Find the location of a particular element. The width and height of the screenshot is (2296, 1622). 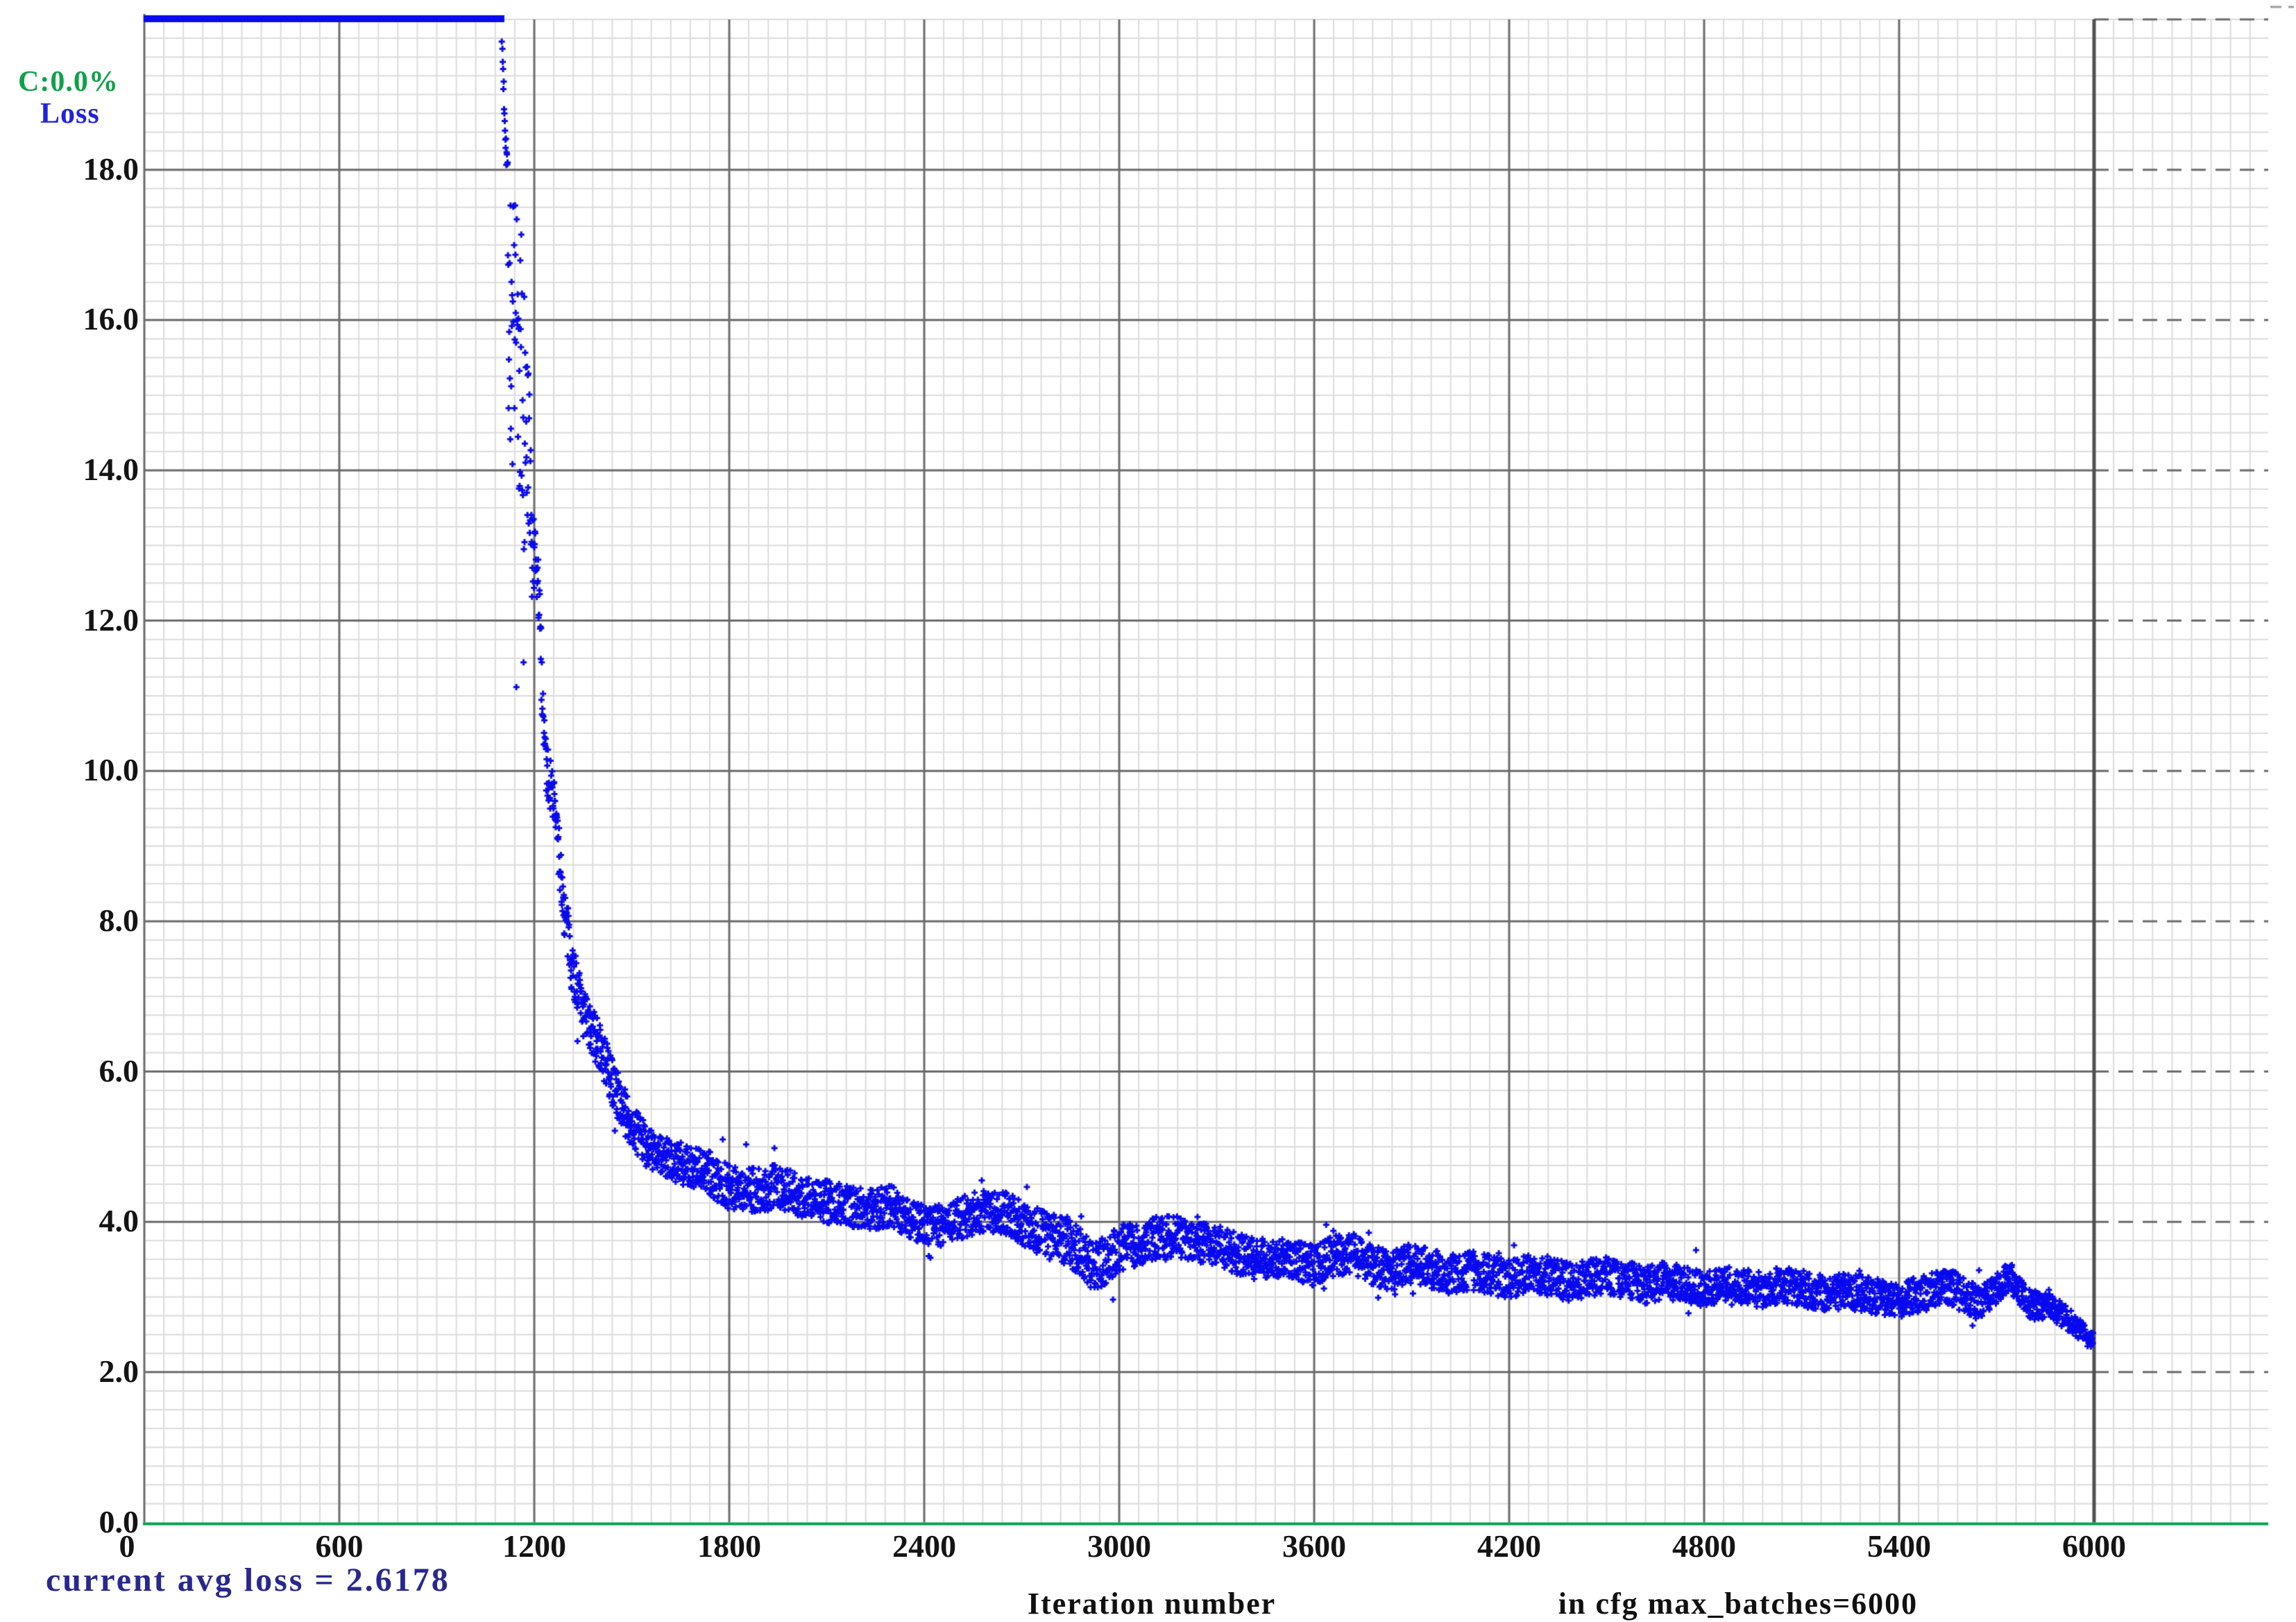

current-avg-loss-status: current avg loss = 2.6178 is located at coordinates (248, 1580).